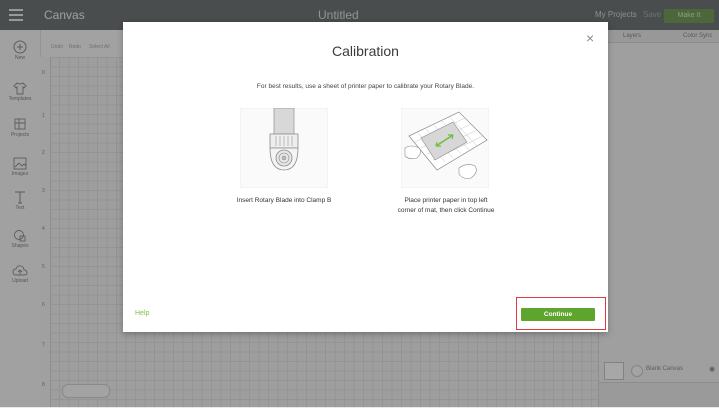 The height and width of the screenshot is (408, 719). I want to click on step2-caption-line2: corner of mat, then click Continue, so click(446, 210).